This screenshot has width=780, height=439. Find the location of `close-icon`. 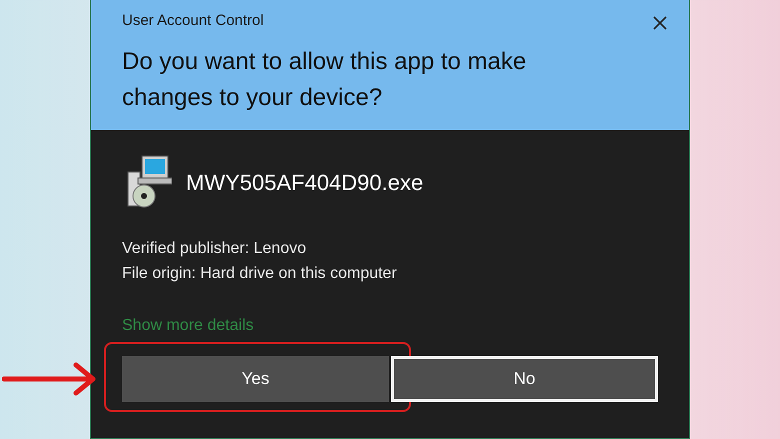

close-icon is located at coordinates (660, 23).